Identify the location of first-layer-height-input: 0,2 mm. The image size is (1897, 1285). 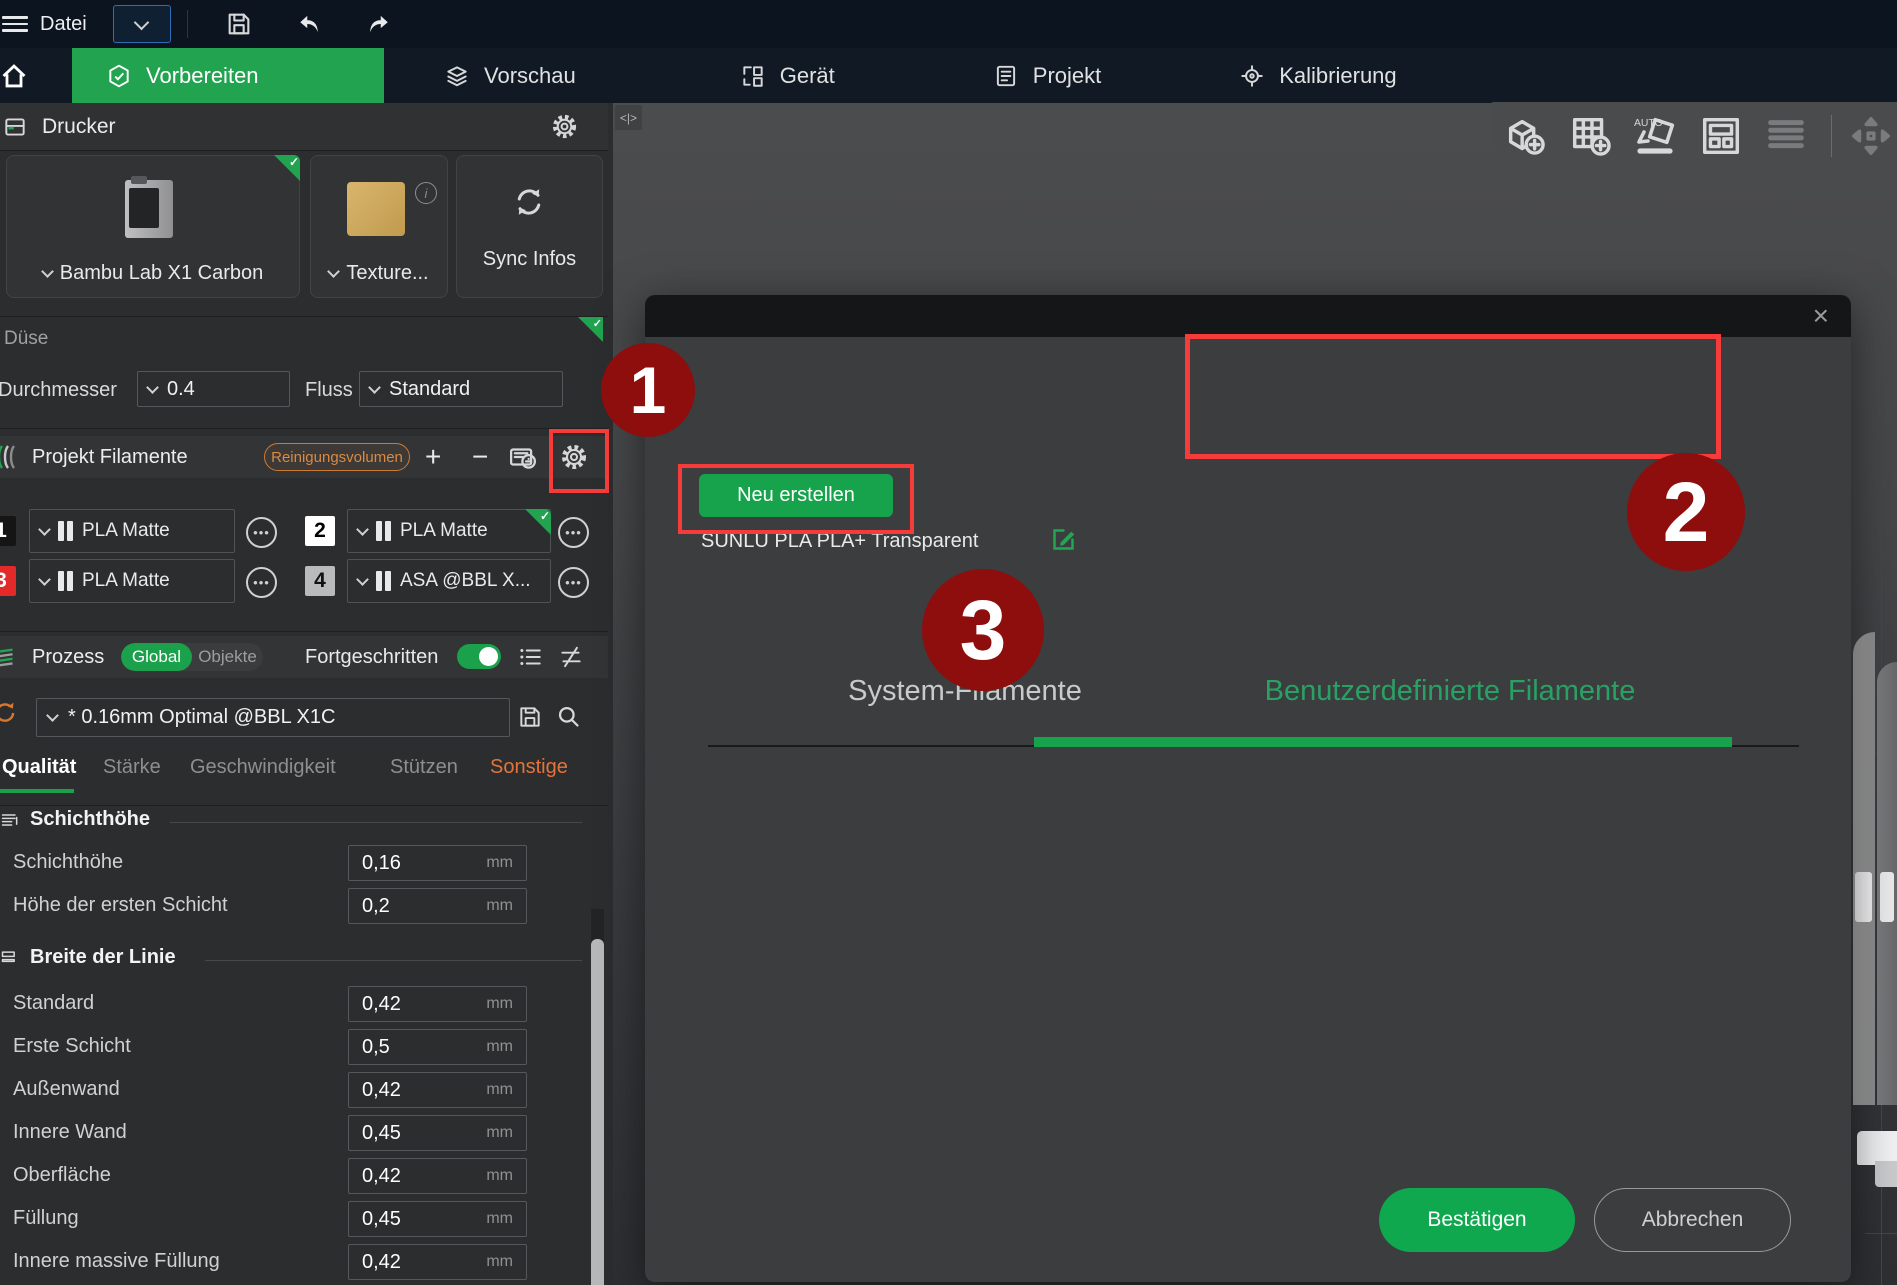
(437, 906).